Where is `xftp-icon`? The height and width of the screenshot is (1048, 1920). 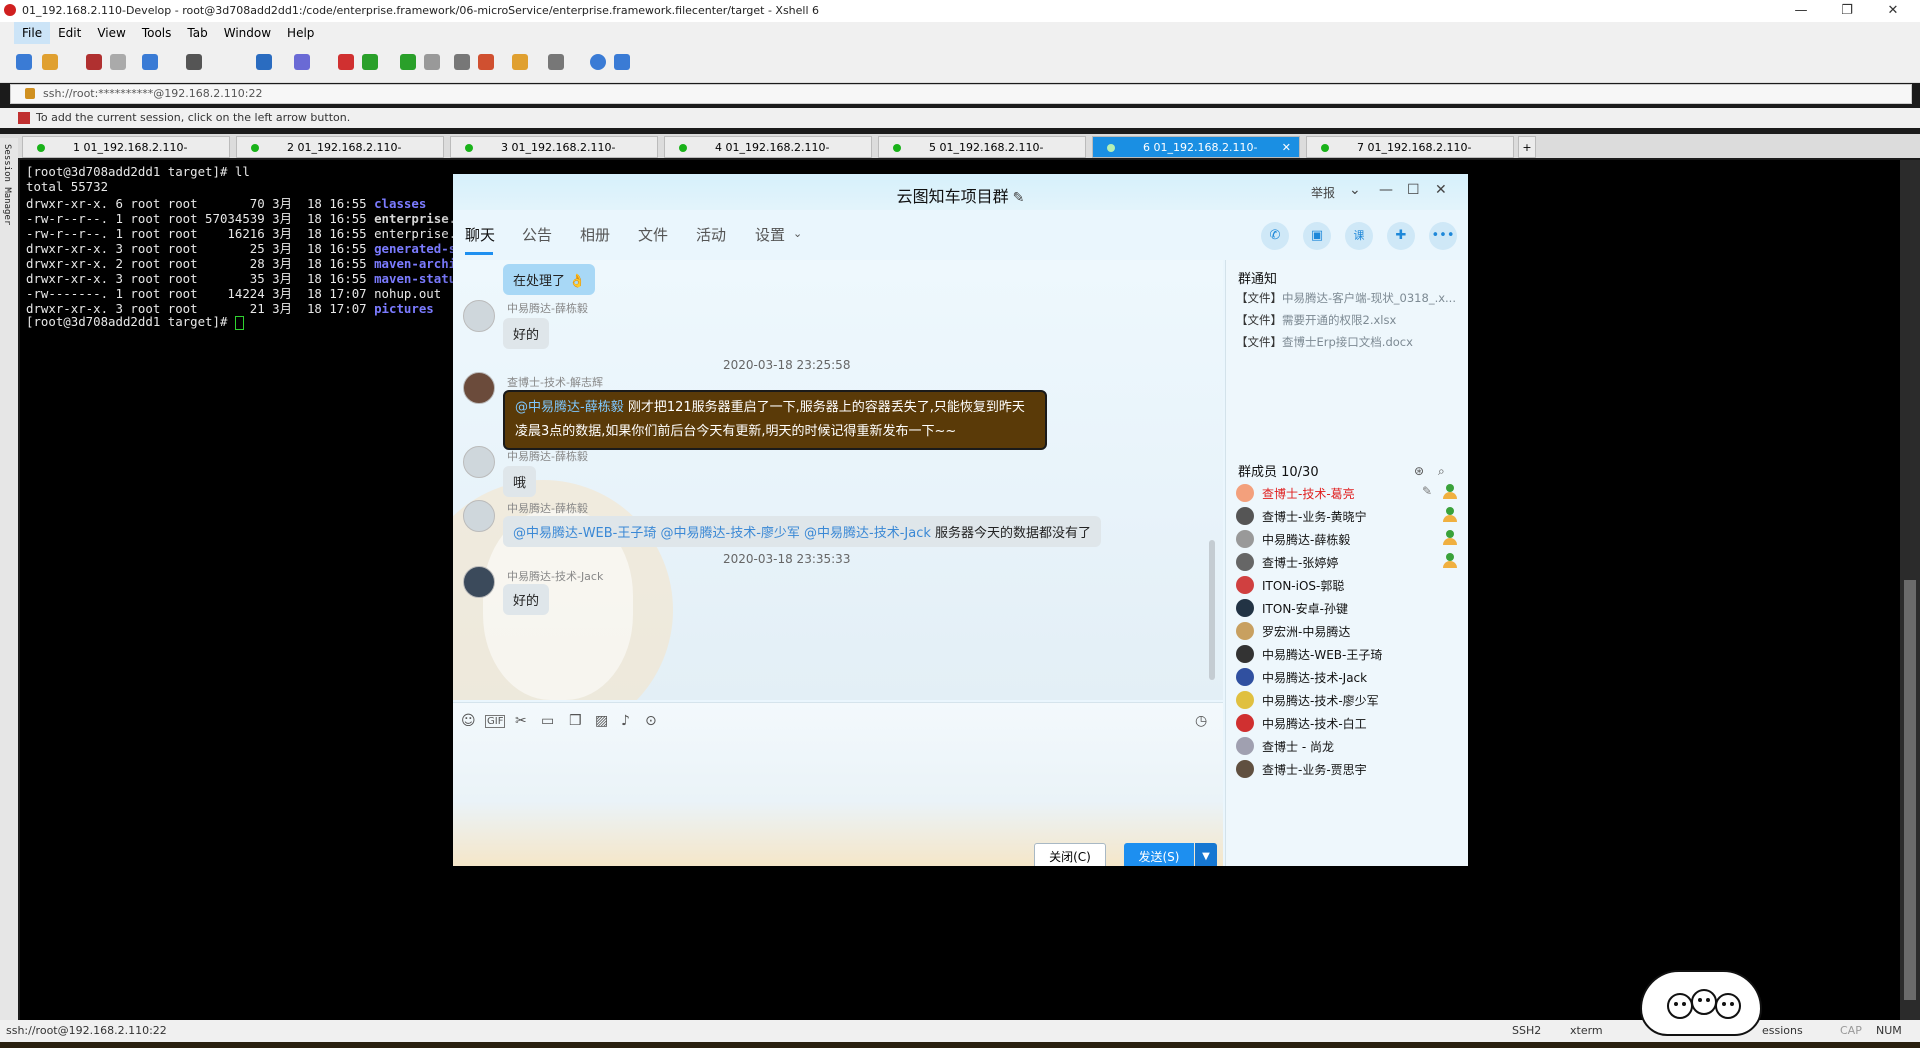 xftp-icon is located at coordinates (346, 62).